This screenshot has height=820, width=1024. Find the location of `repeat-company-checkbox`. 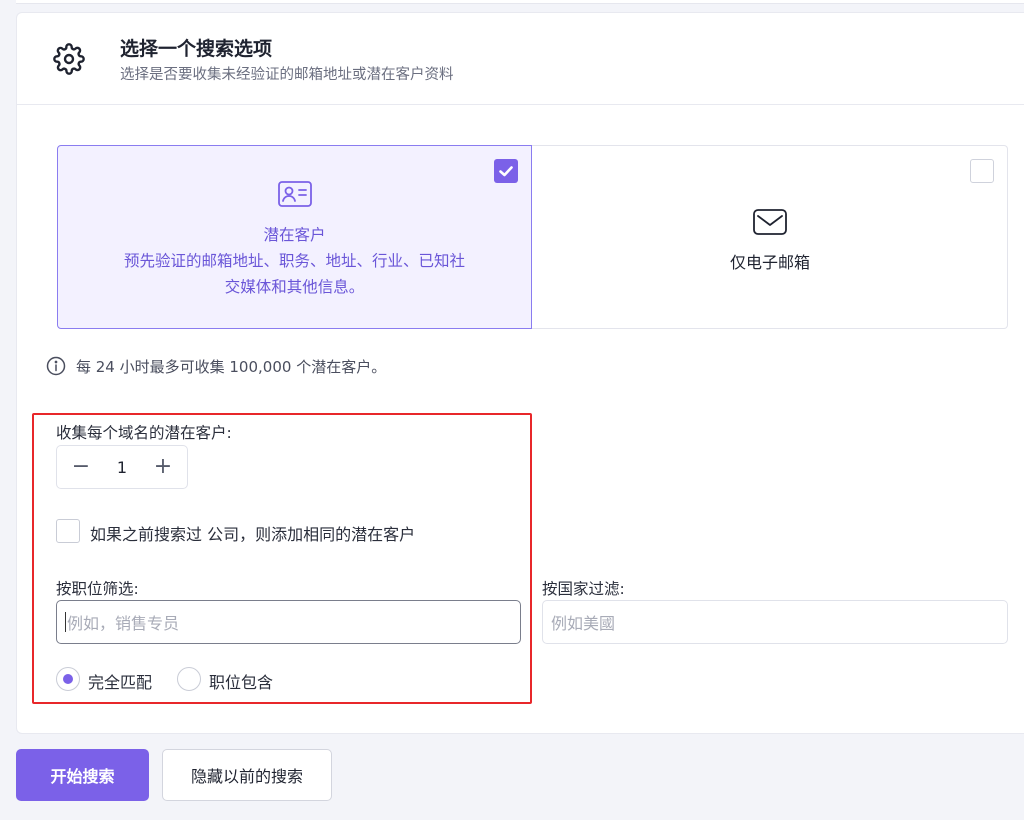

repeat-company-checkbox is located at coordinates (68, 531).